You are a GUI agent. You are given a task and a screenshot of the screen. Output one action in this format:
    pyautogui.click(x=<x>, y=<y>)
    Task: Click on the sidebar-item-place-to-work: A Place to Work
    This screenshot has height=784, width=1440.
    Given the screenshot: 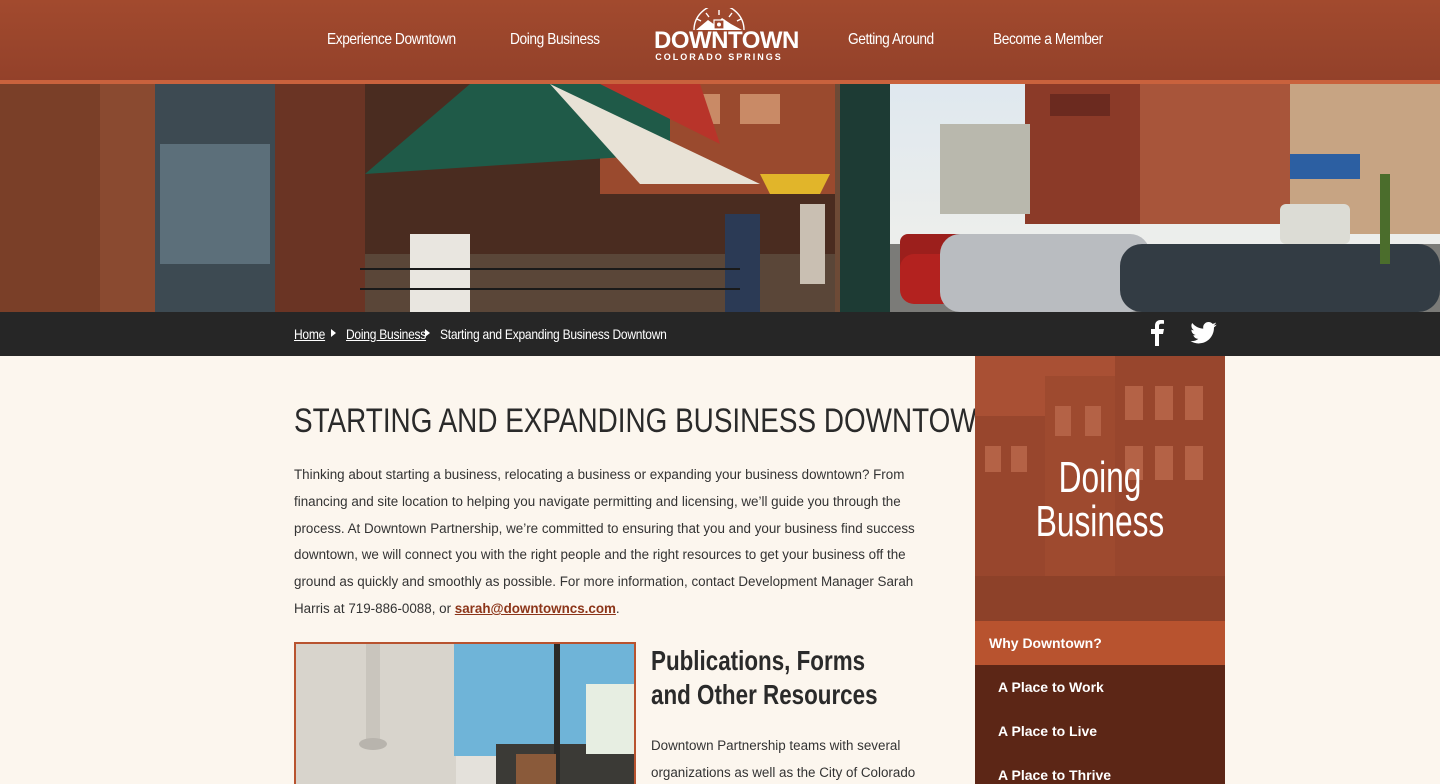 What is the action you would take?
    pyautogui.click(x=1100, y=687)
    